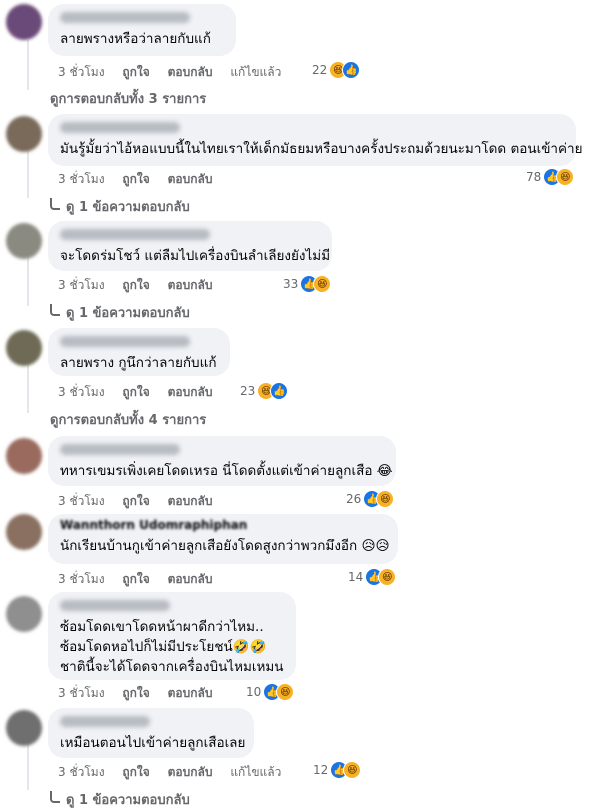 The width and height of the screenshot is (600, 810). What do you see at coordinates (172, 667) in the screenshot?
I see `comment-text: ชาตินี้จะได้โดดจากเครื่องบินไหมเหมน` at bounding box center [172, 667].